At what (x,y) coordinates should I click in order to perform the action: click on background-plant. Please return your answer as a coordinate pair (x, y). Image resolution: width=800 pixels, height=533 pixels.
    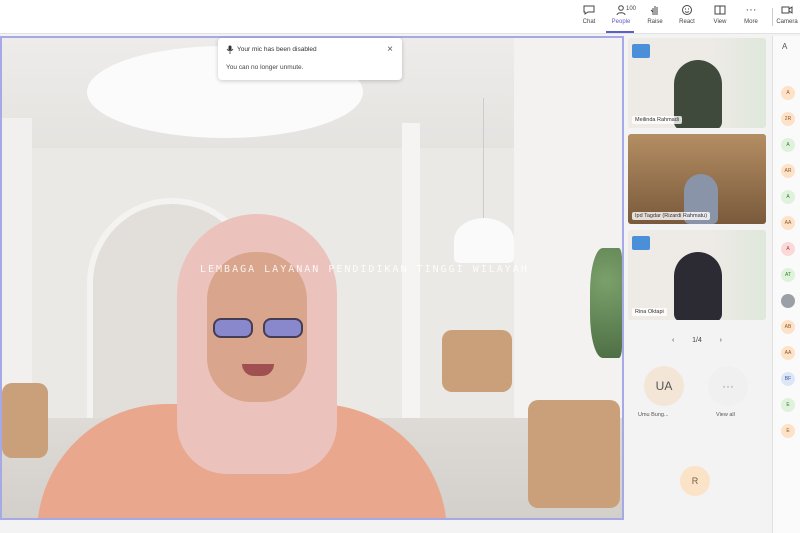
    Looking at the image, I should click on (606, 303).